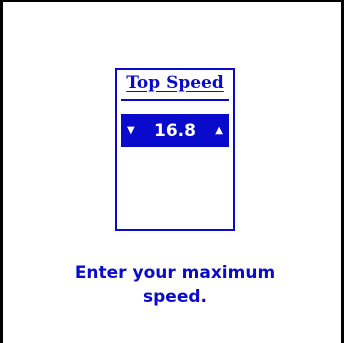 This screenshot has height=343, width=344. What do you see at coordinates (175, 273) in the screenshot?
I see `instruction-line-1: Enter your maximum` at bounding box center [175, 273].